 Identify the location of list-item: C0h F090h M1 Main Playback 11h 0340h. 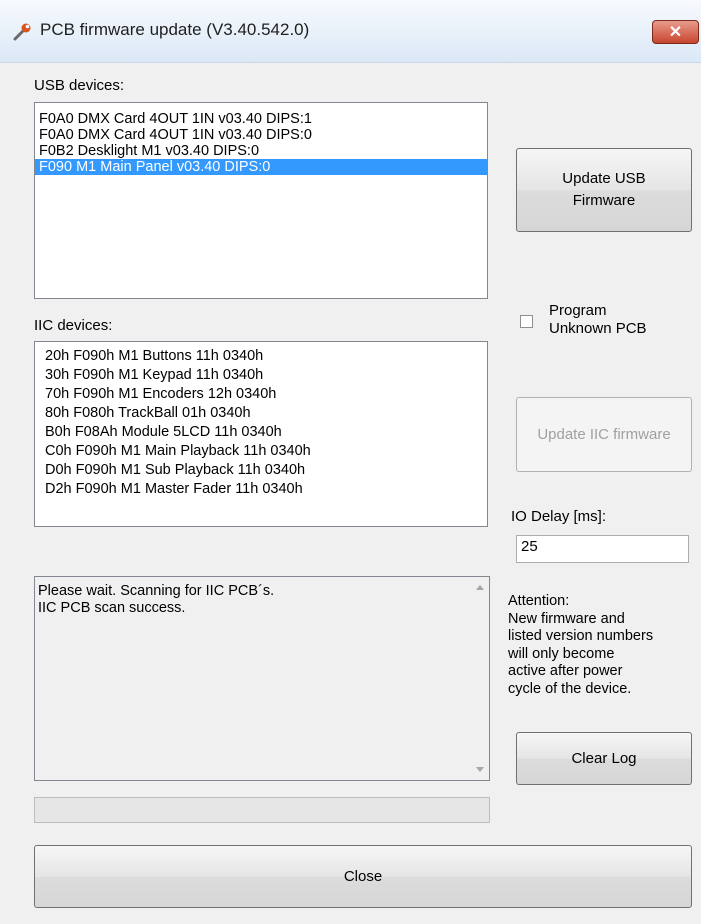
(264, 451).